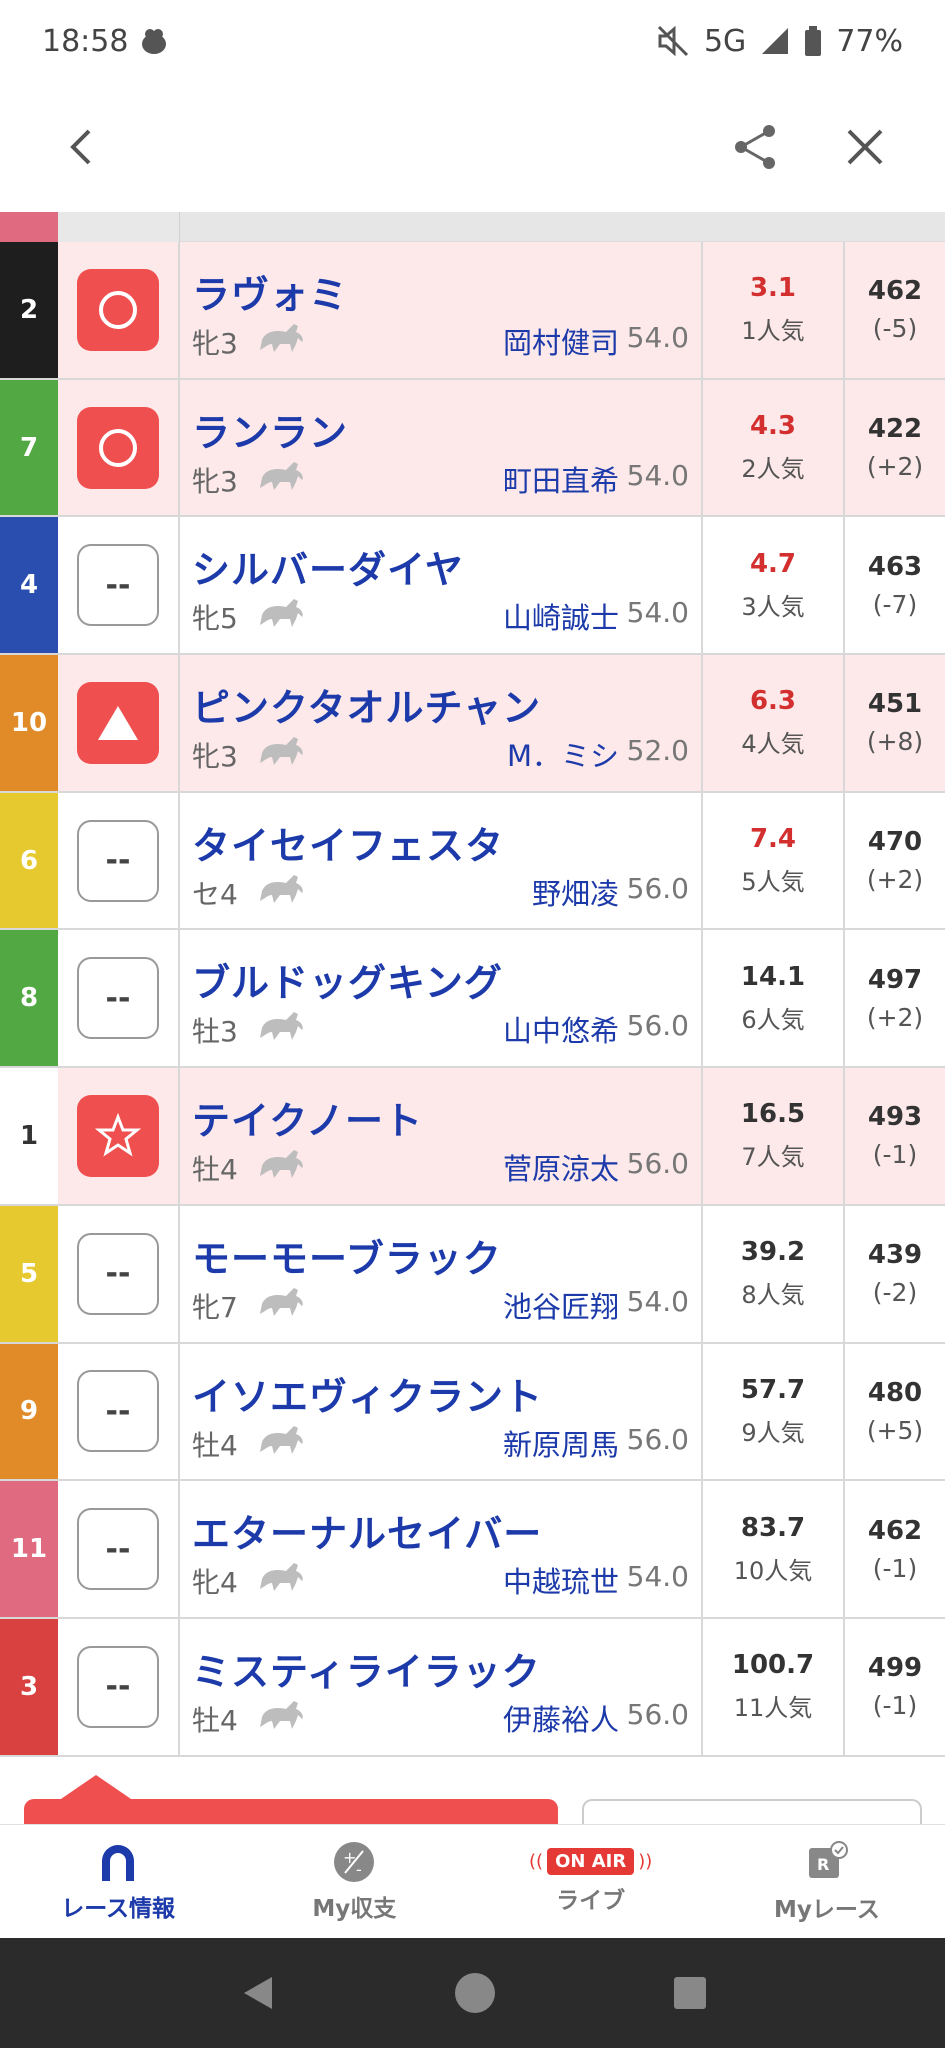 This screenshot has height=2048, width=945. I want to click on recents-square-icon, so click(690, 1993).